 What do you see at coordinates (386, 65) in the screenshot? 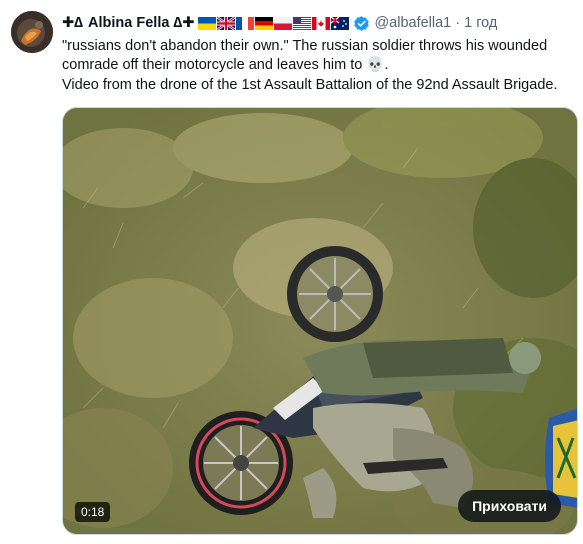
I see `tweet-text-line-2-end: .` at bounding box center [386, 65].